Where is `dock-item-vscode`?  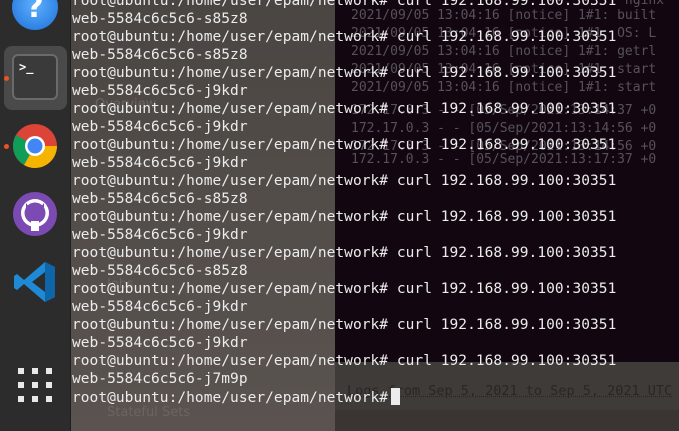
dock-item-vscode is located at coordinates (35, 282).